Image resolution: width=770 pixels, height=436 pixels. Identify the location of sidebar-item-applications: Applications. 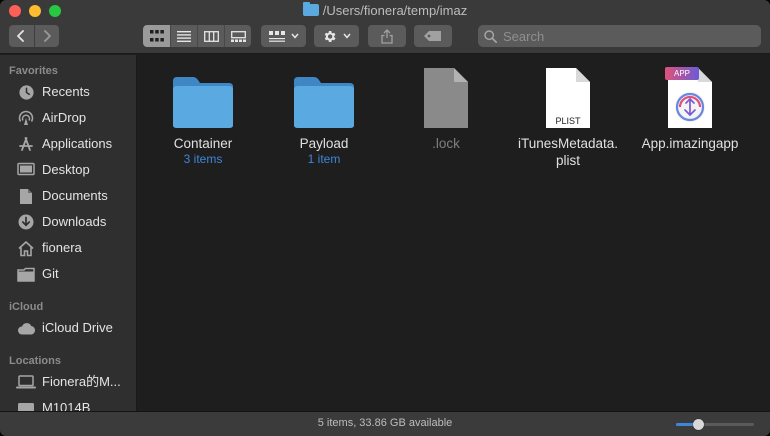
(76, 144).